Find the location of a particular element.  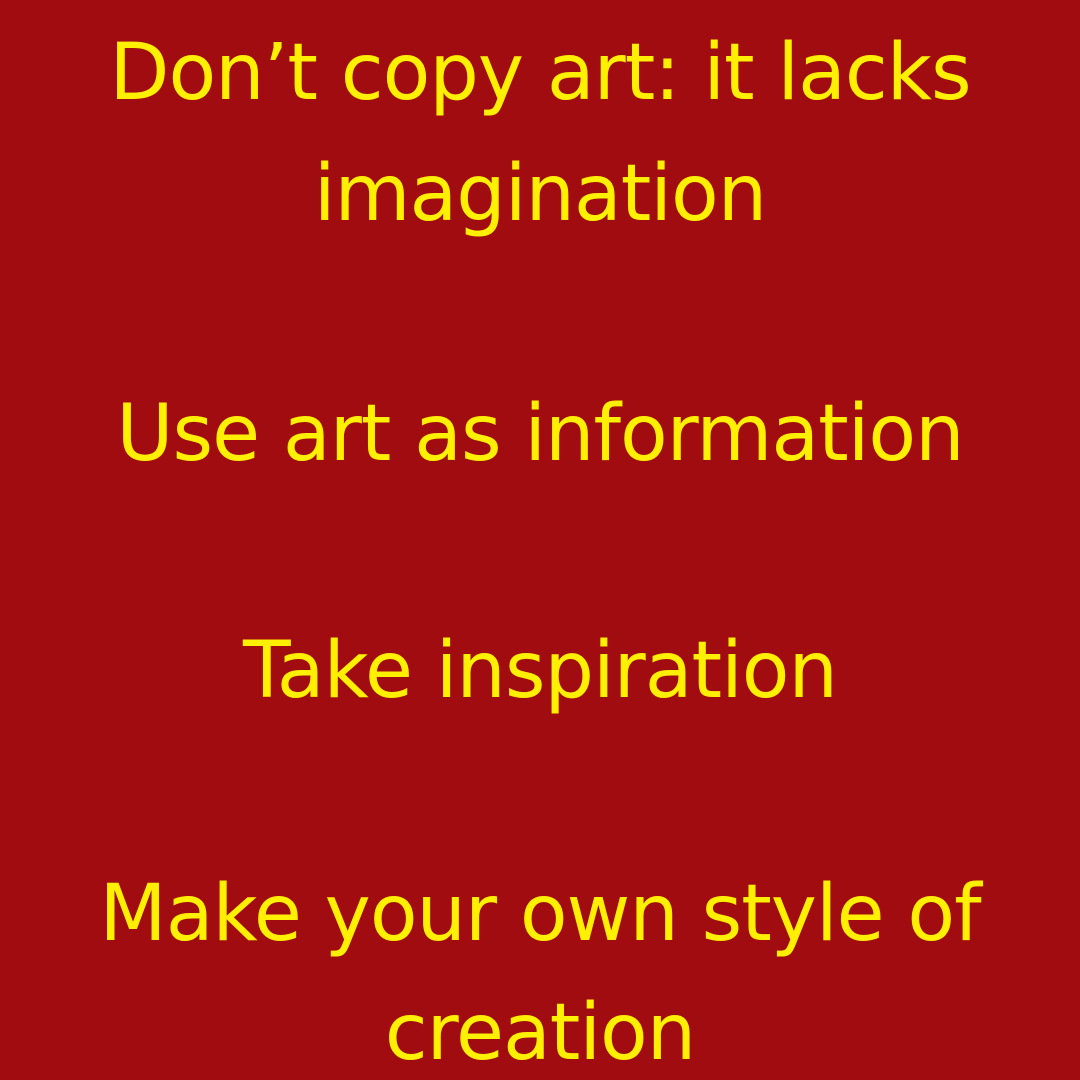

quote-line-3: Use art as information is located at coordinates (540, 434).